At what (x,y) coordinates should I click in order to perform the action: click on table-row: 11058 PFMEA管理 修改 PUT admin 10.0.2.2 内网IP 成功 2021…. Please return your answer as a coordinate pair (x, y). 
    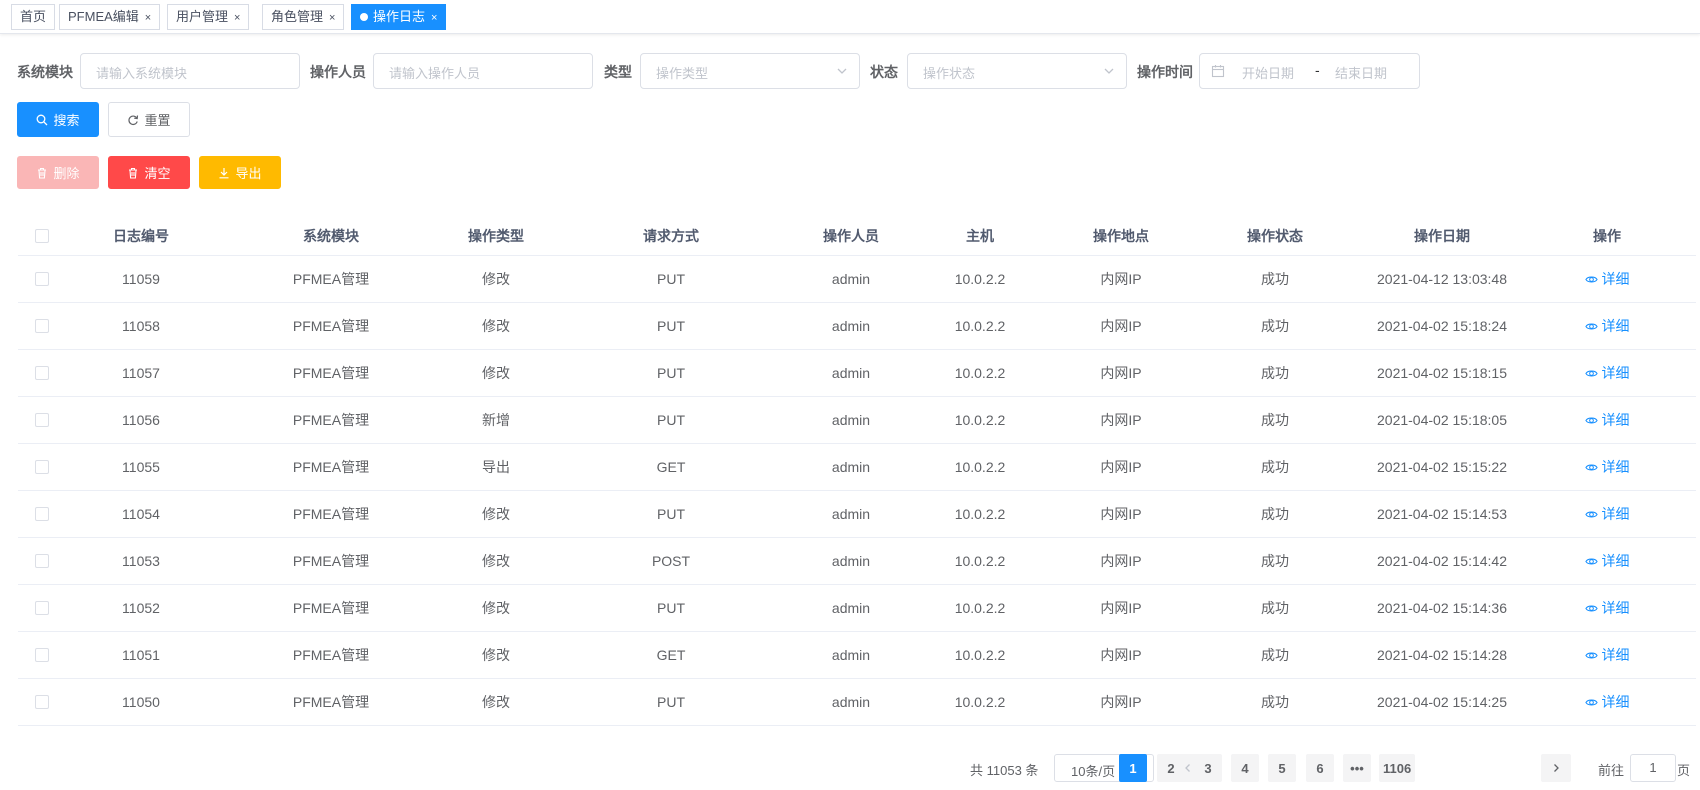
    Looking at the image, I should click on (857, 326).